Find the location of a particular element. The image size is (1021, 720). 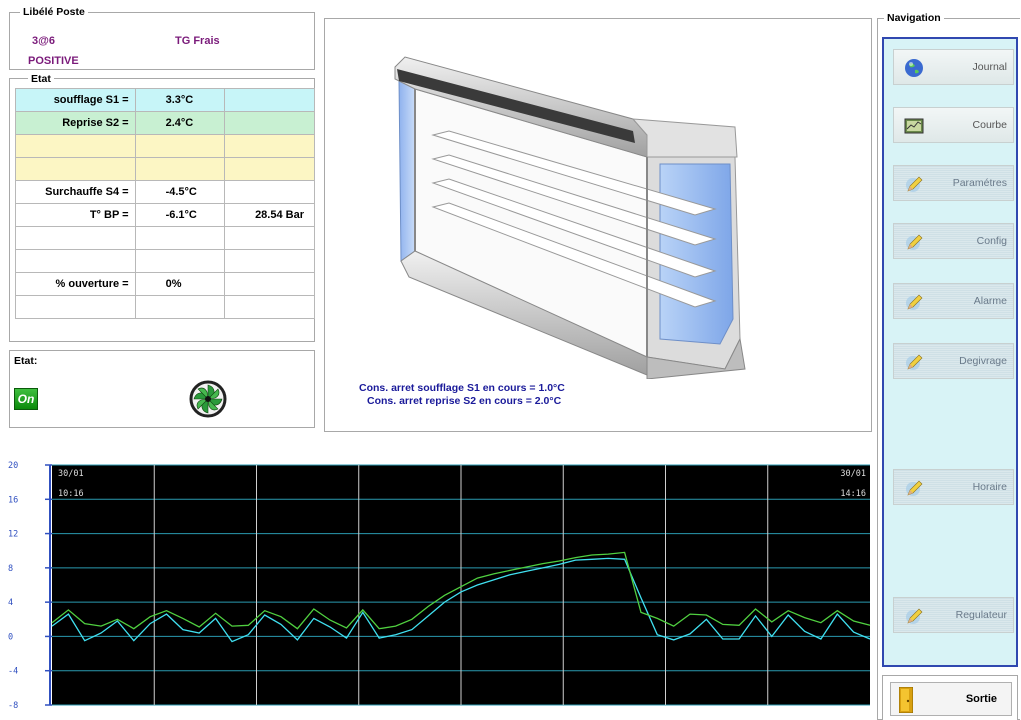

status-title: Etat: is located at coordinates (26, 361).